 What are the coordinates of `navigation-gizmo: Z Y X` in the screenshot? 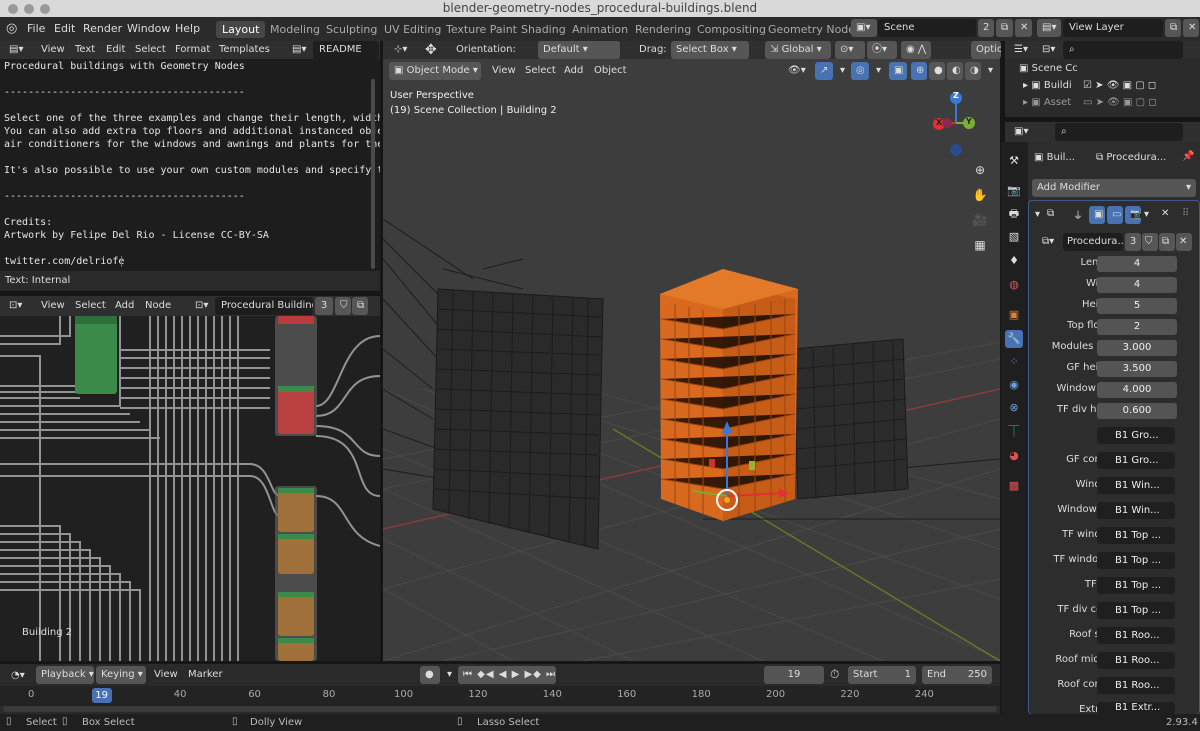 It's located at (954, 124).